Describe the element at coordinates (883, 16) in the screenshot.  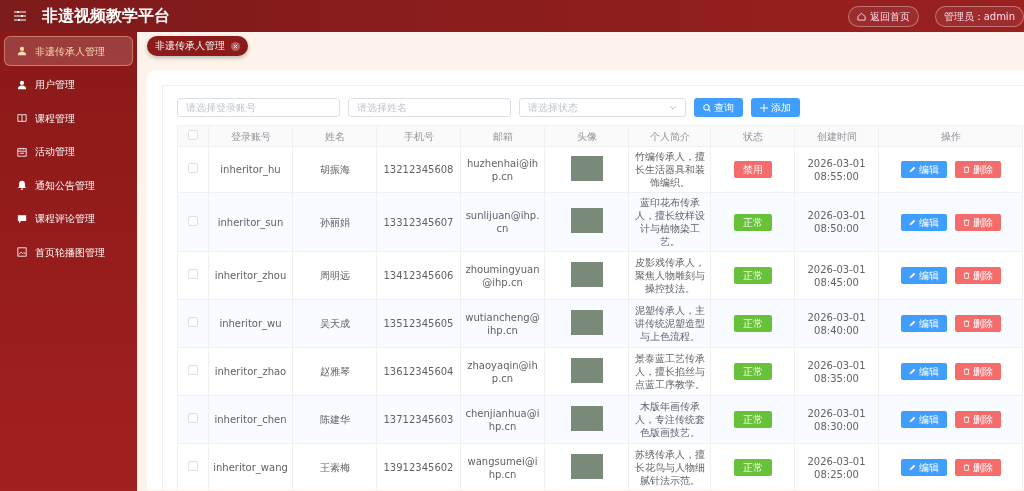
I see `home-button: 返回首页` at that location.